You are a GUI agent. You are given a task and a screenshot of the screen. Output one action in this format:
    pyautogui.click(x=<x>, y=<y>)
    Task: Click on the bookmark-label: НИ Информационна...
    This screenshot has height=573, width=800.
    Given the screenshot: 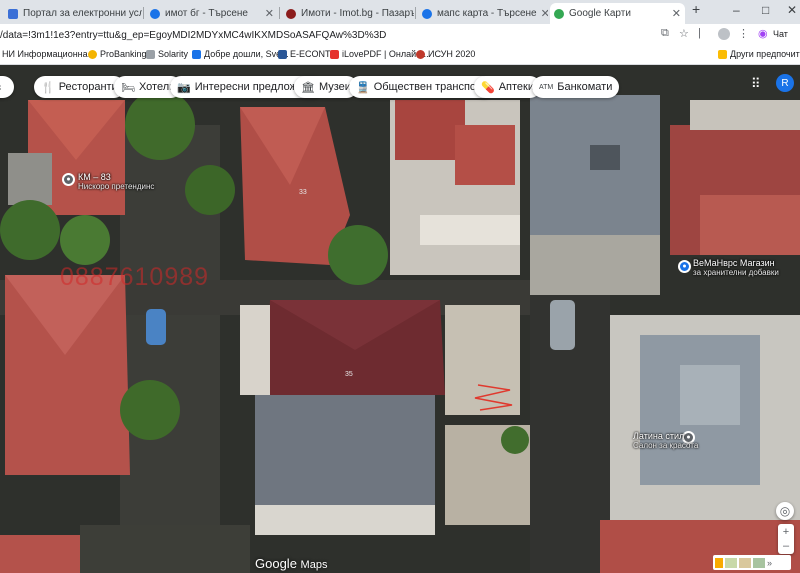 What is the action you would take?
    pyautogui.click(x=49, y=54)
    